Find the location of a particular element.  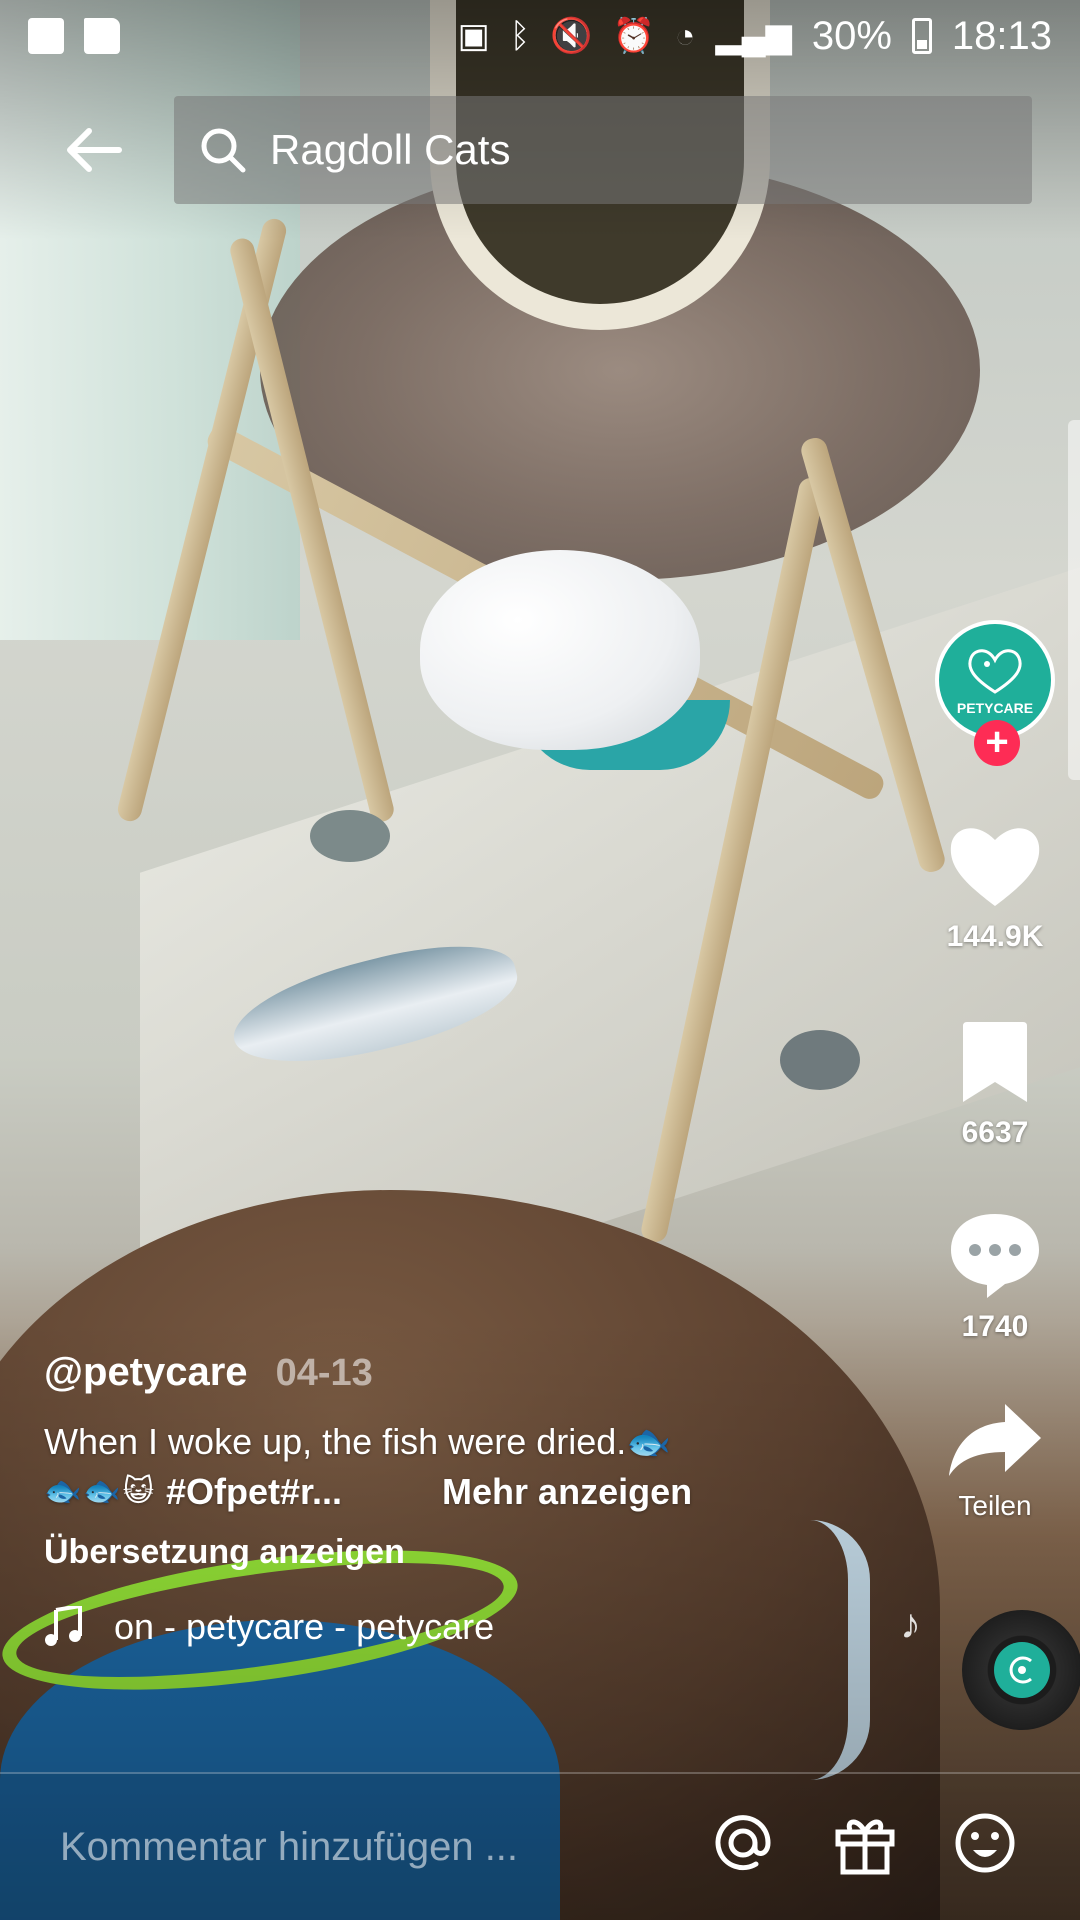

like-count: 144.9K is located at coordinates (995, 936).